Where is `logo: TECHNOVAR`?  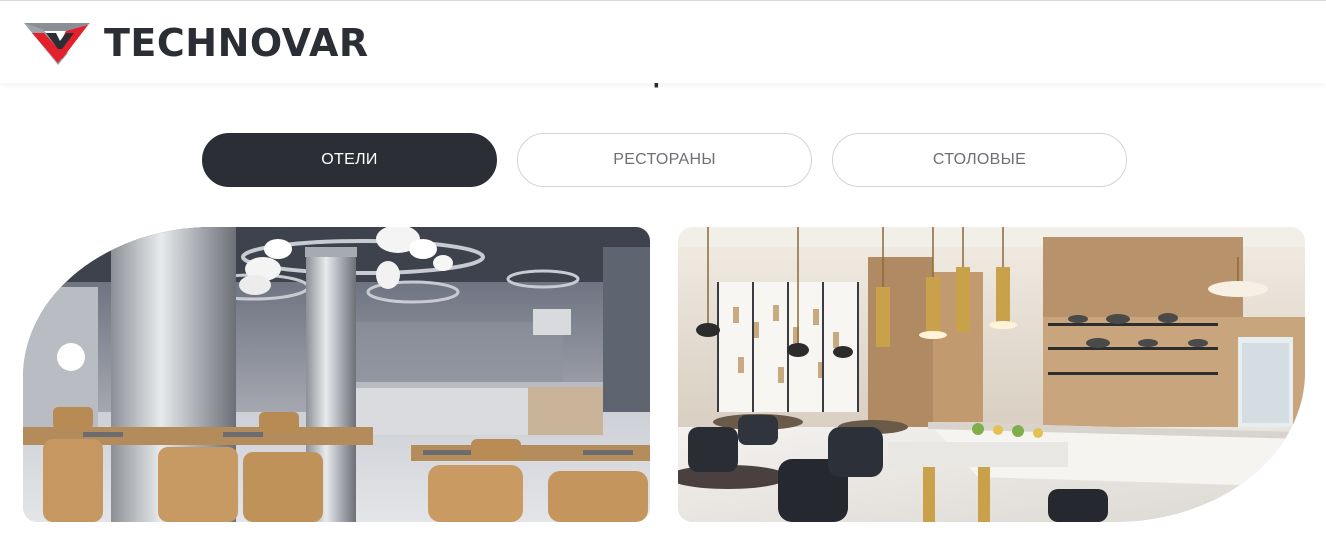 logo: TECHNOVAR is located at coordinates (195, 43).